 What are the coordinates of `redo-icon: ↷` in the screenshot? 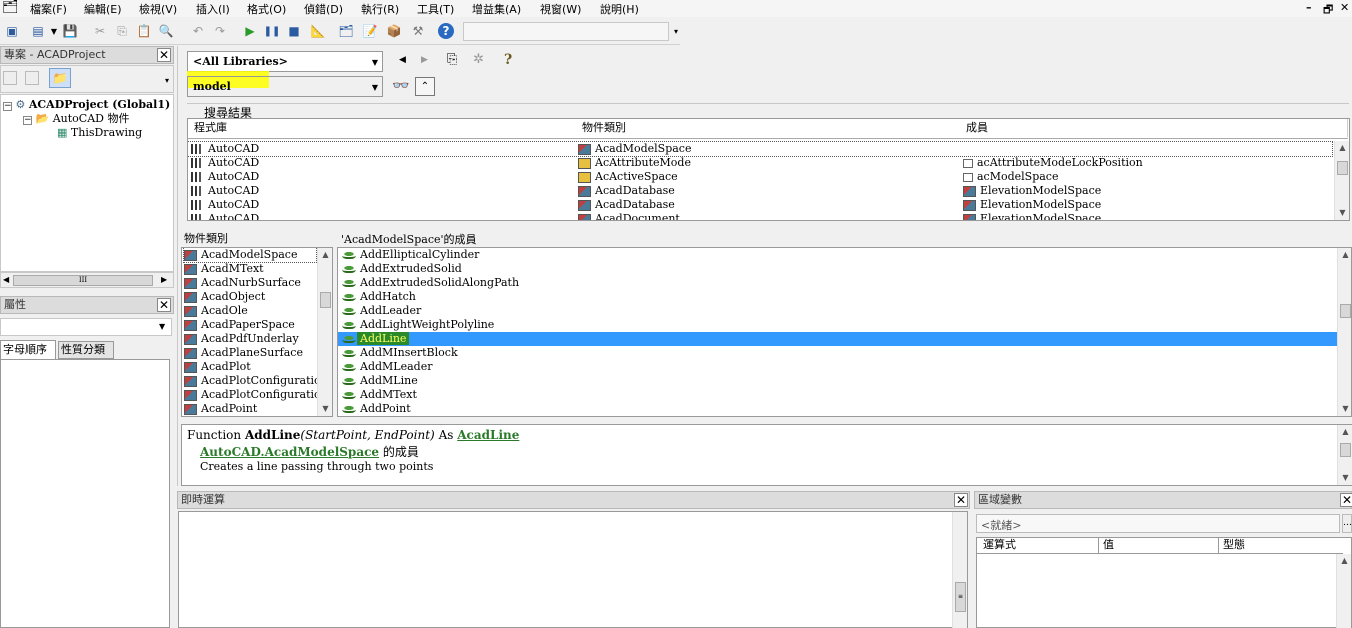 It's located at (220, 31).